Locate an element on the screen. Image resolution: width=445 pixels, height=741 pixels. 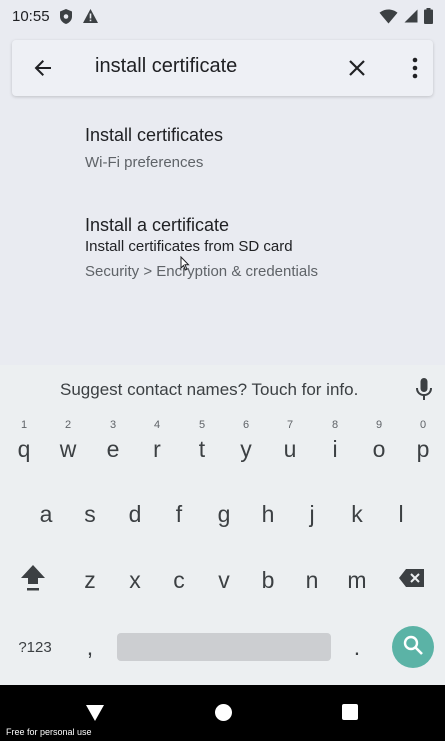
period-key: . is located at coordinates (357, 647).